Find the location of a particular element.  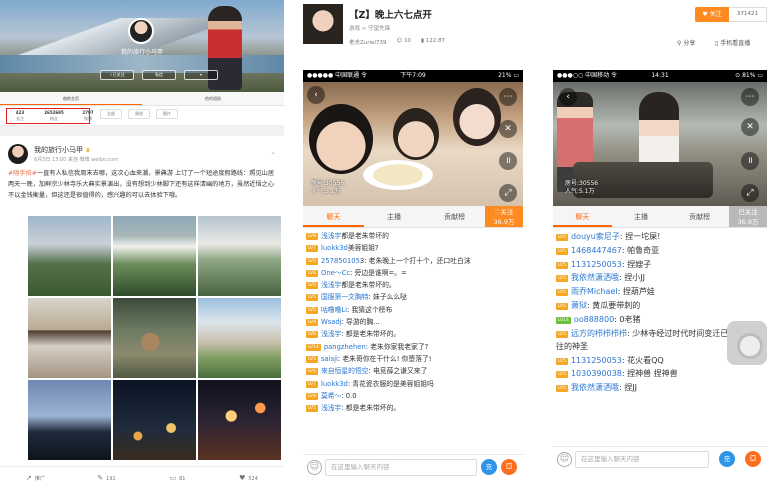

tab-home: 他的主页 is located at coordinates (71, 98).